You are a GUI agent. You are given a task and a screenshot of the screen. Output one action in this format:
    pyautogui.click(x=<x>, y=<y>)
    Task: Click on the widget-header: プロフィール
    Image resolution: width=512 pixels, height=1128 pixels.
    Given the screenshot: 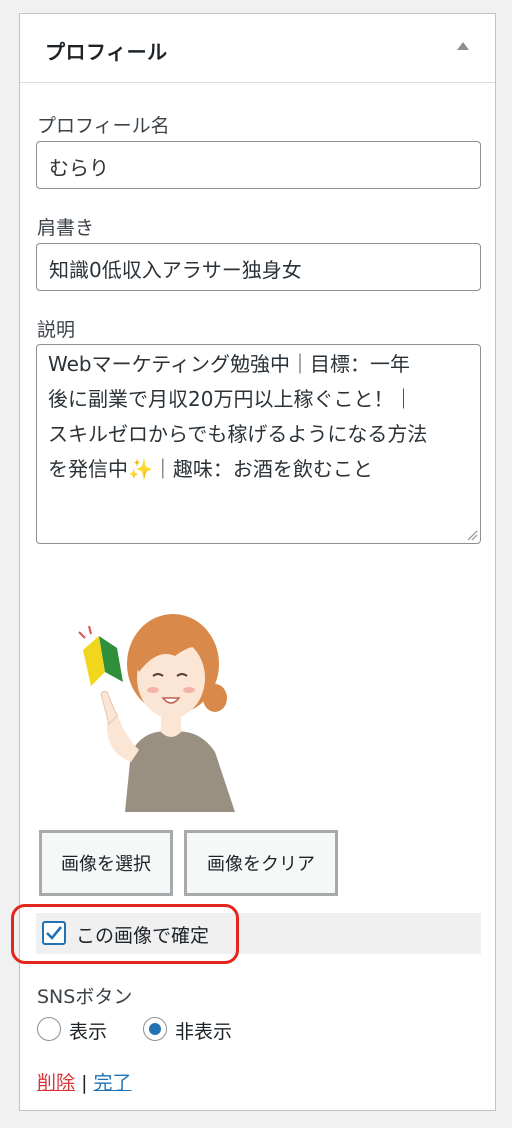 What is the action you would take?
    pyautogui.click(x=257, y=48)
    